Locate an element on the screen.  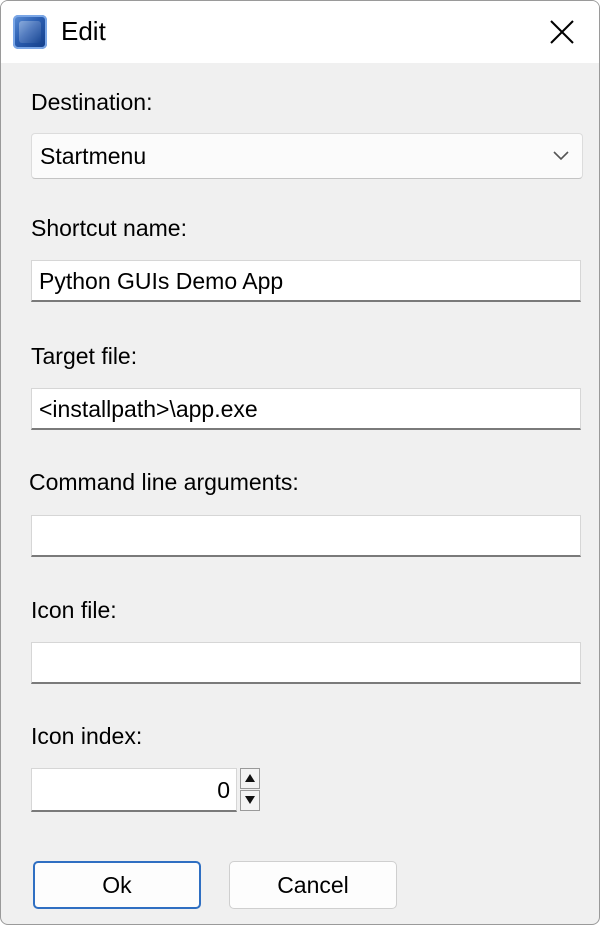
arrow-down-icon is located at coordinates (250, 800).